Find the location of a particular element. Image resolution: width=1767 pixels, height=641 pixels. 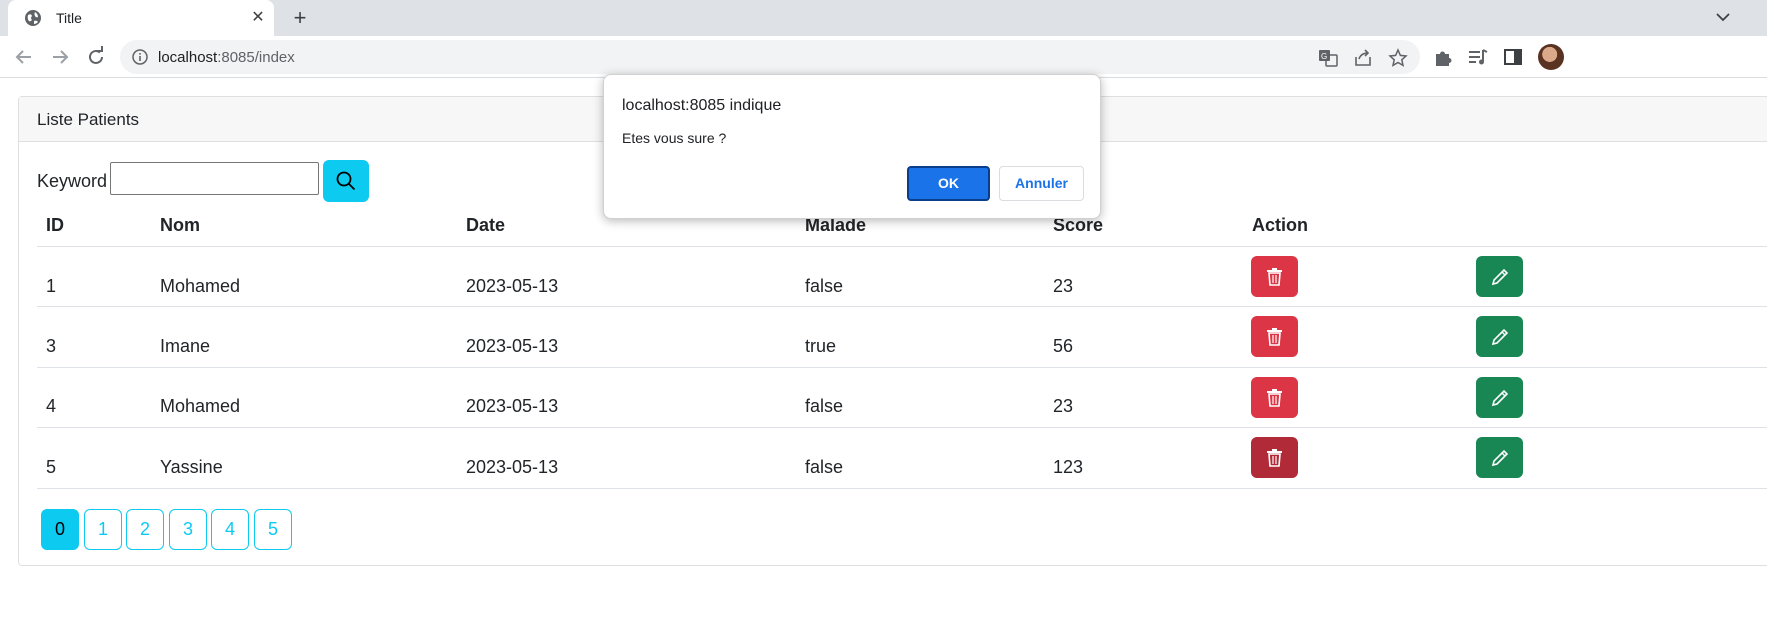

close-tab-icon: ✕ is located at coordinates (258, 18).